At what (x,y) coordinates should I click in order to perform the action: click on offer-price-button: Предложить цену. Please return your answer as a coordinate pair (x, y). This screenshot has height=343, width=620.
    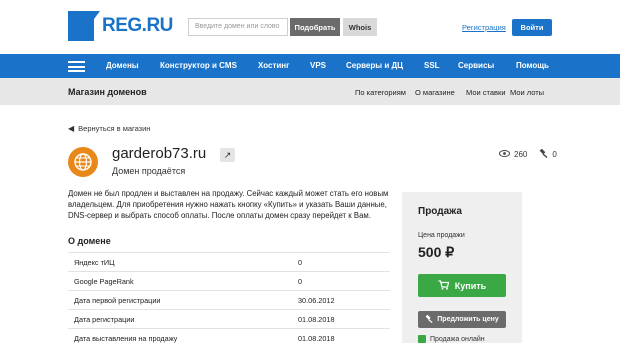
    Looking at the image, I should click on (462, 319).